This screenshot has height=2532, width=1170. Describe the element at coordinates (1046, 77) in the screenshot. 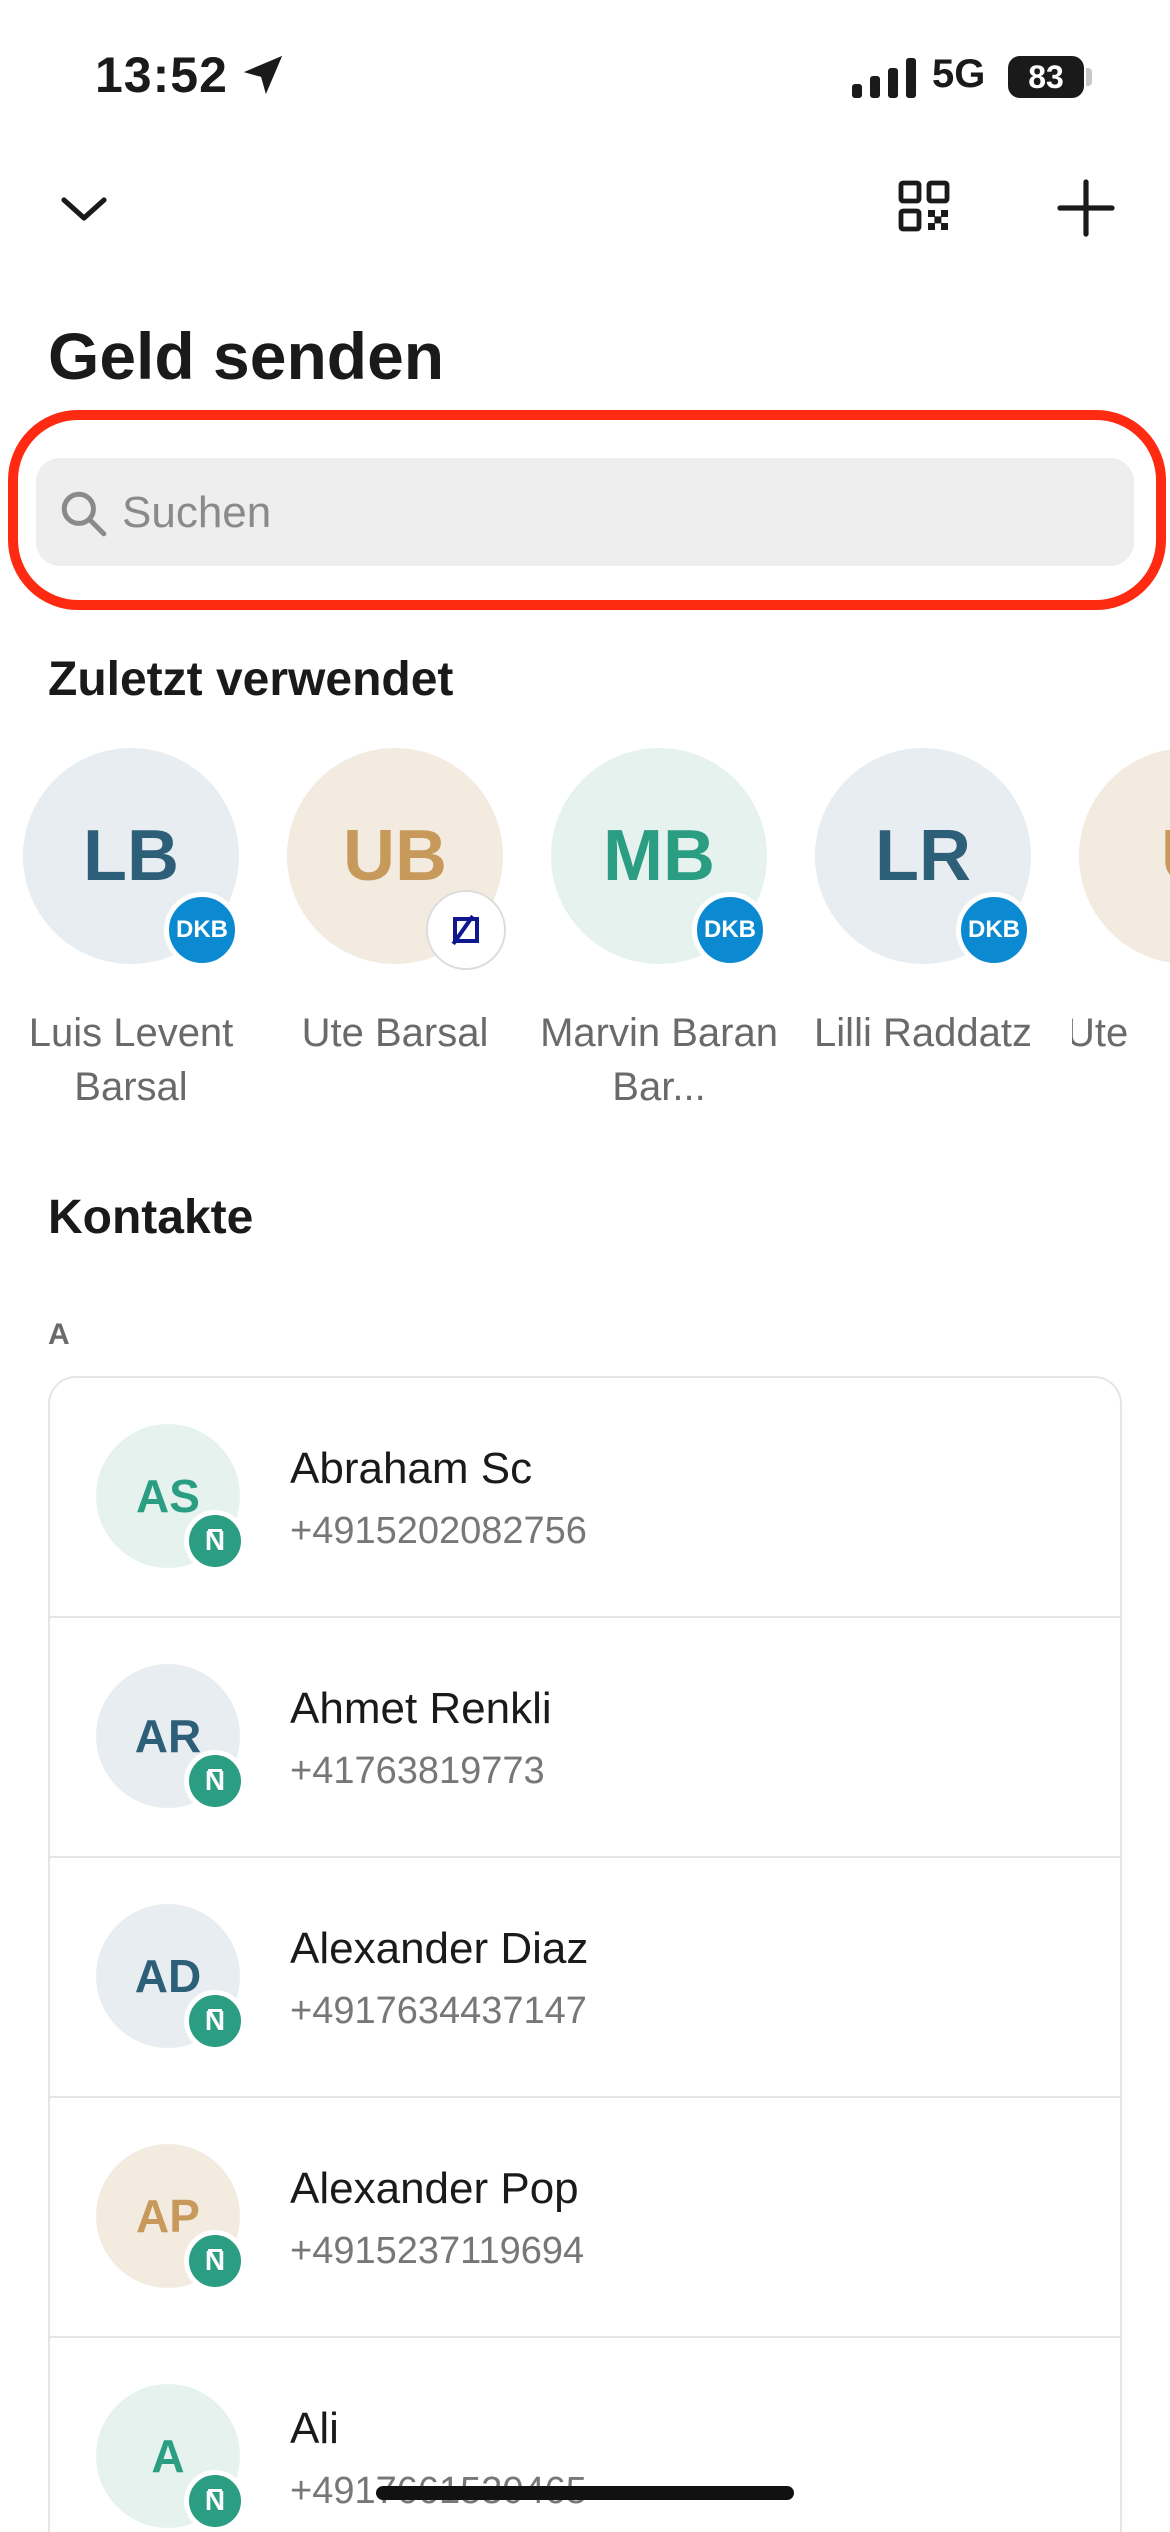

I see `battery-level: 83` at that location.